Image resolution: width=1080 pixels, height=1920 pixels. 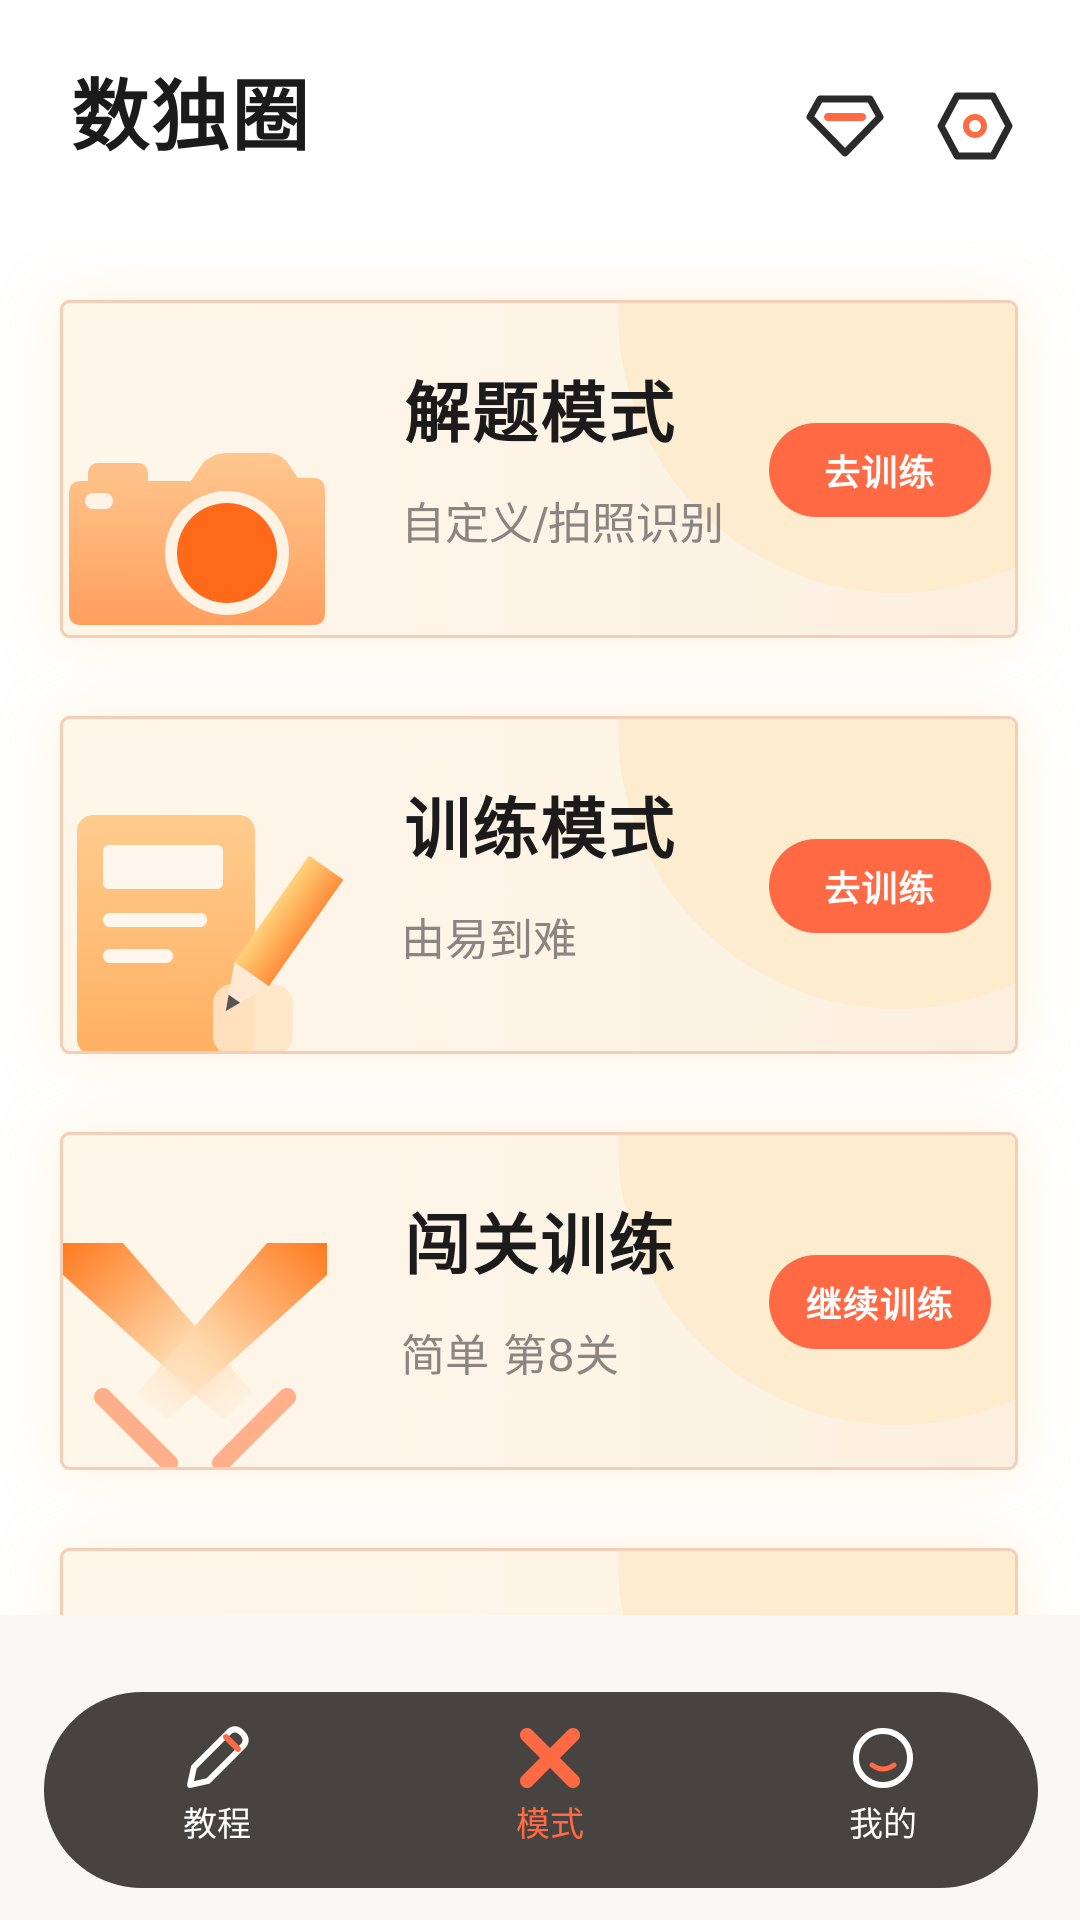 I want to click on bottom-nav: 教程 模式 我的, so click(x=541, y=1790).